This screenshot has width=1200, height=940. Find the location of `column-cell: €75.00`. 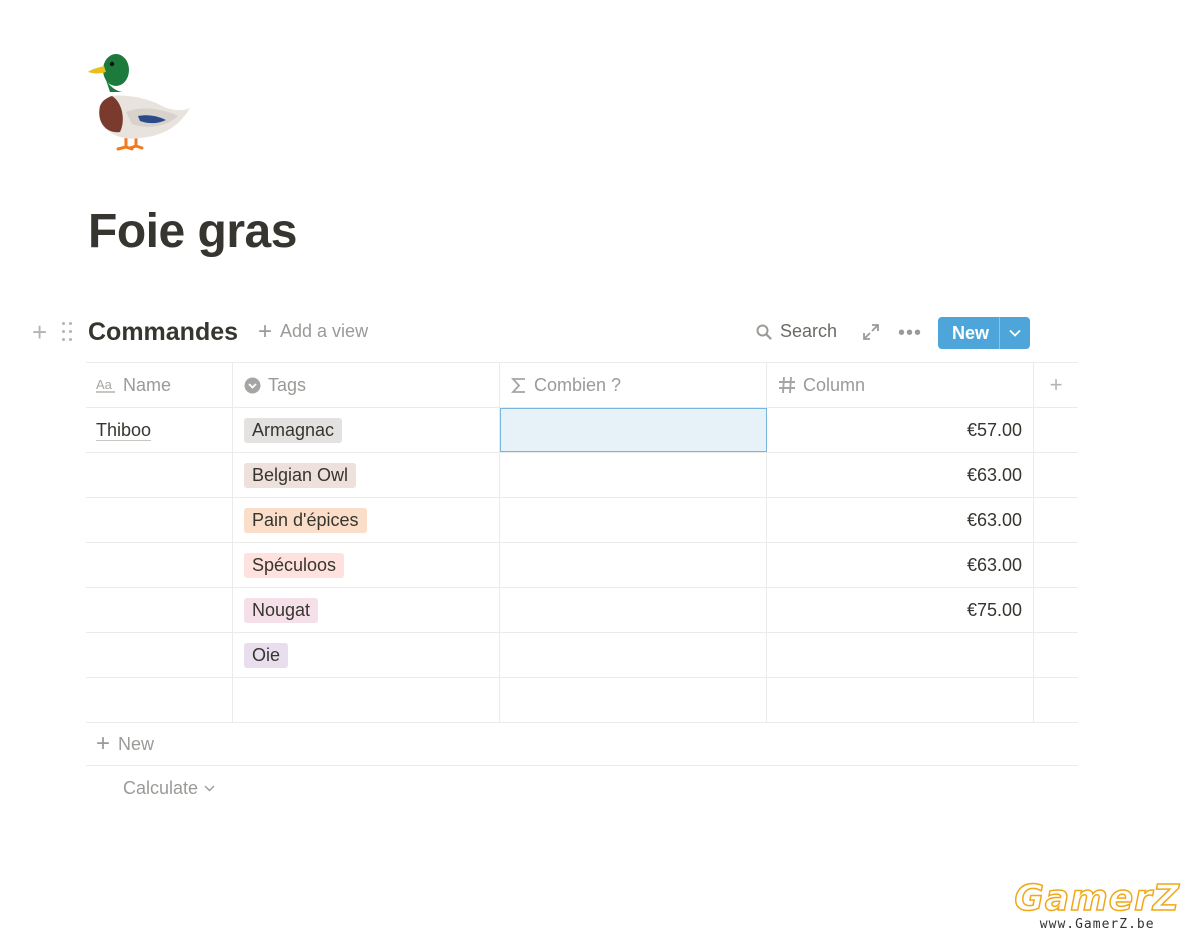

column-cell: €75.00 is located at coordinates (900, 610).